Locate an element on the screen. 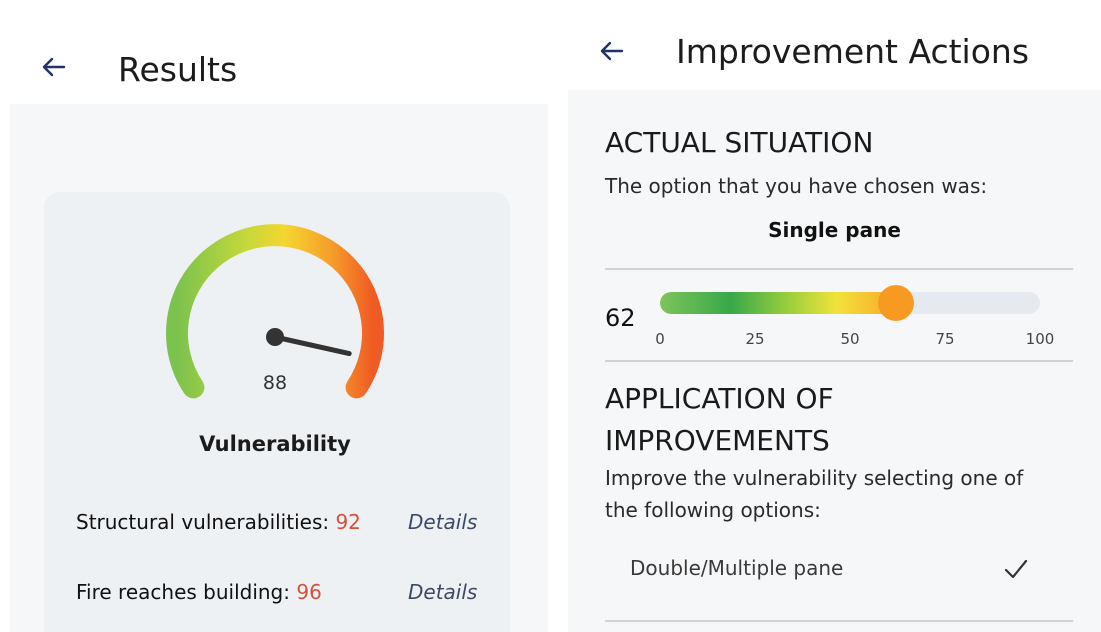 Image resolution: width=1101 pixels, height=632 pixels. application-title-line1: APPLICATION OF is located at coordinates (719, 398).